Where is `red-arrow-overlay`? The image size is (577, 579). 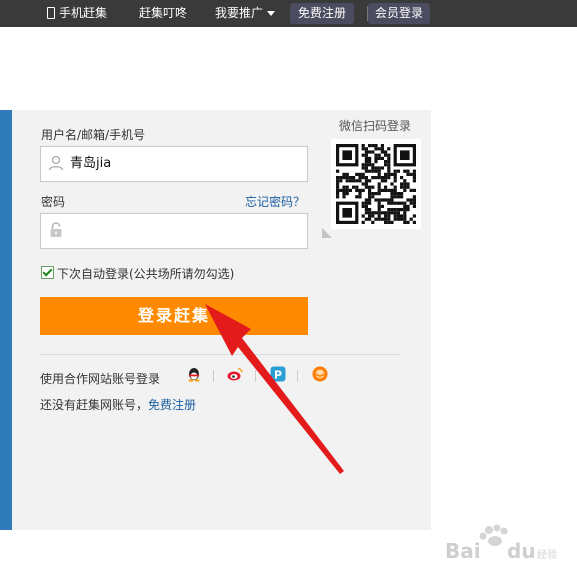 red-arrow-overlay is located at coordinates (274, 389).